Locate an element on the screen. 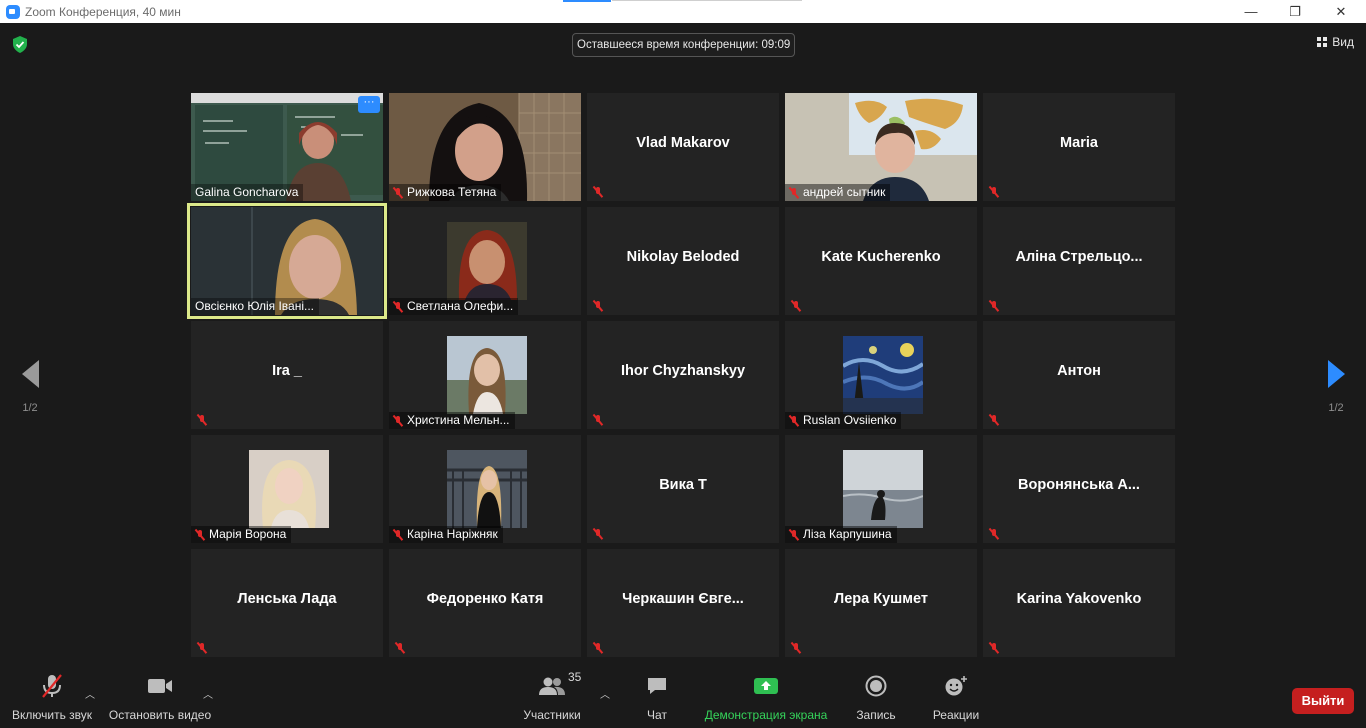 Image resolution: width=1366 pixels, height=728 pixels. page-indicator-right: 1/2 is located at coordinates (1336, 408).